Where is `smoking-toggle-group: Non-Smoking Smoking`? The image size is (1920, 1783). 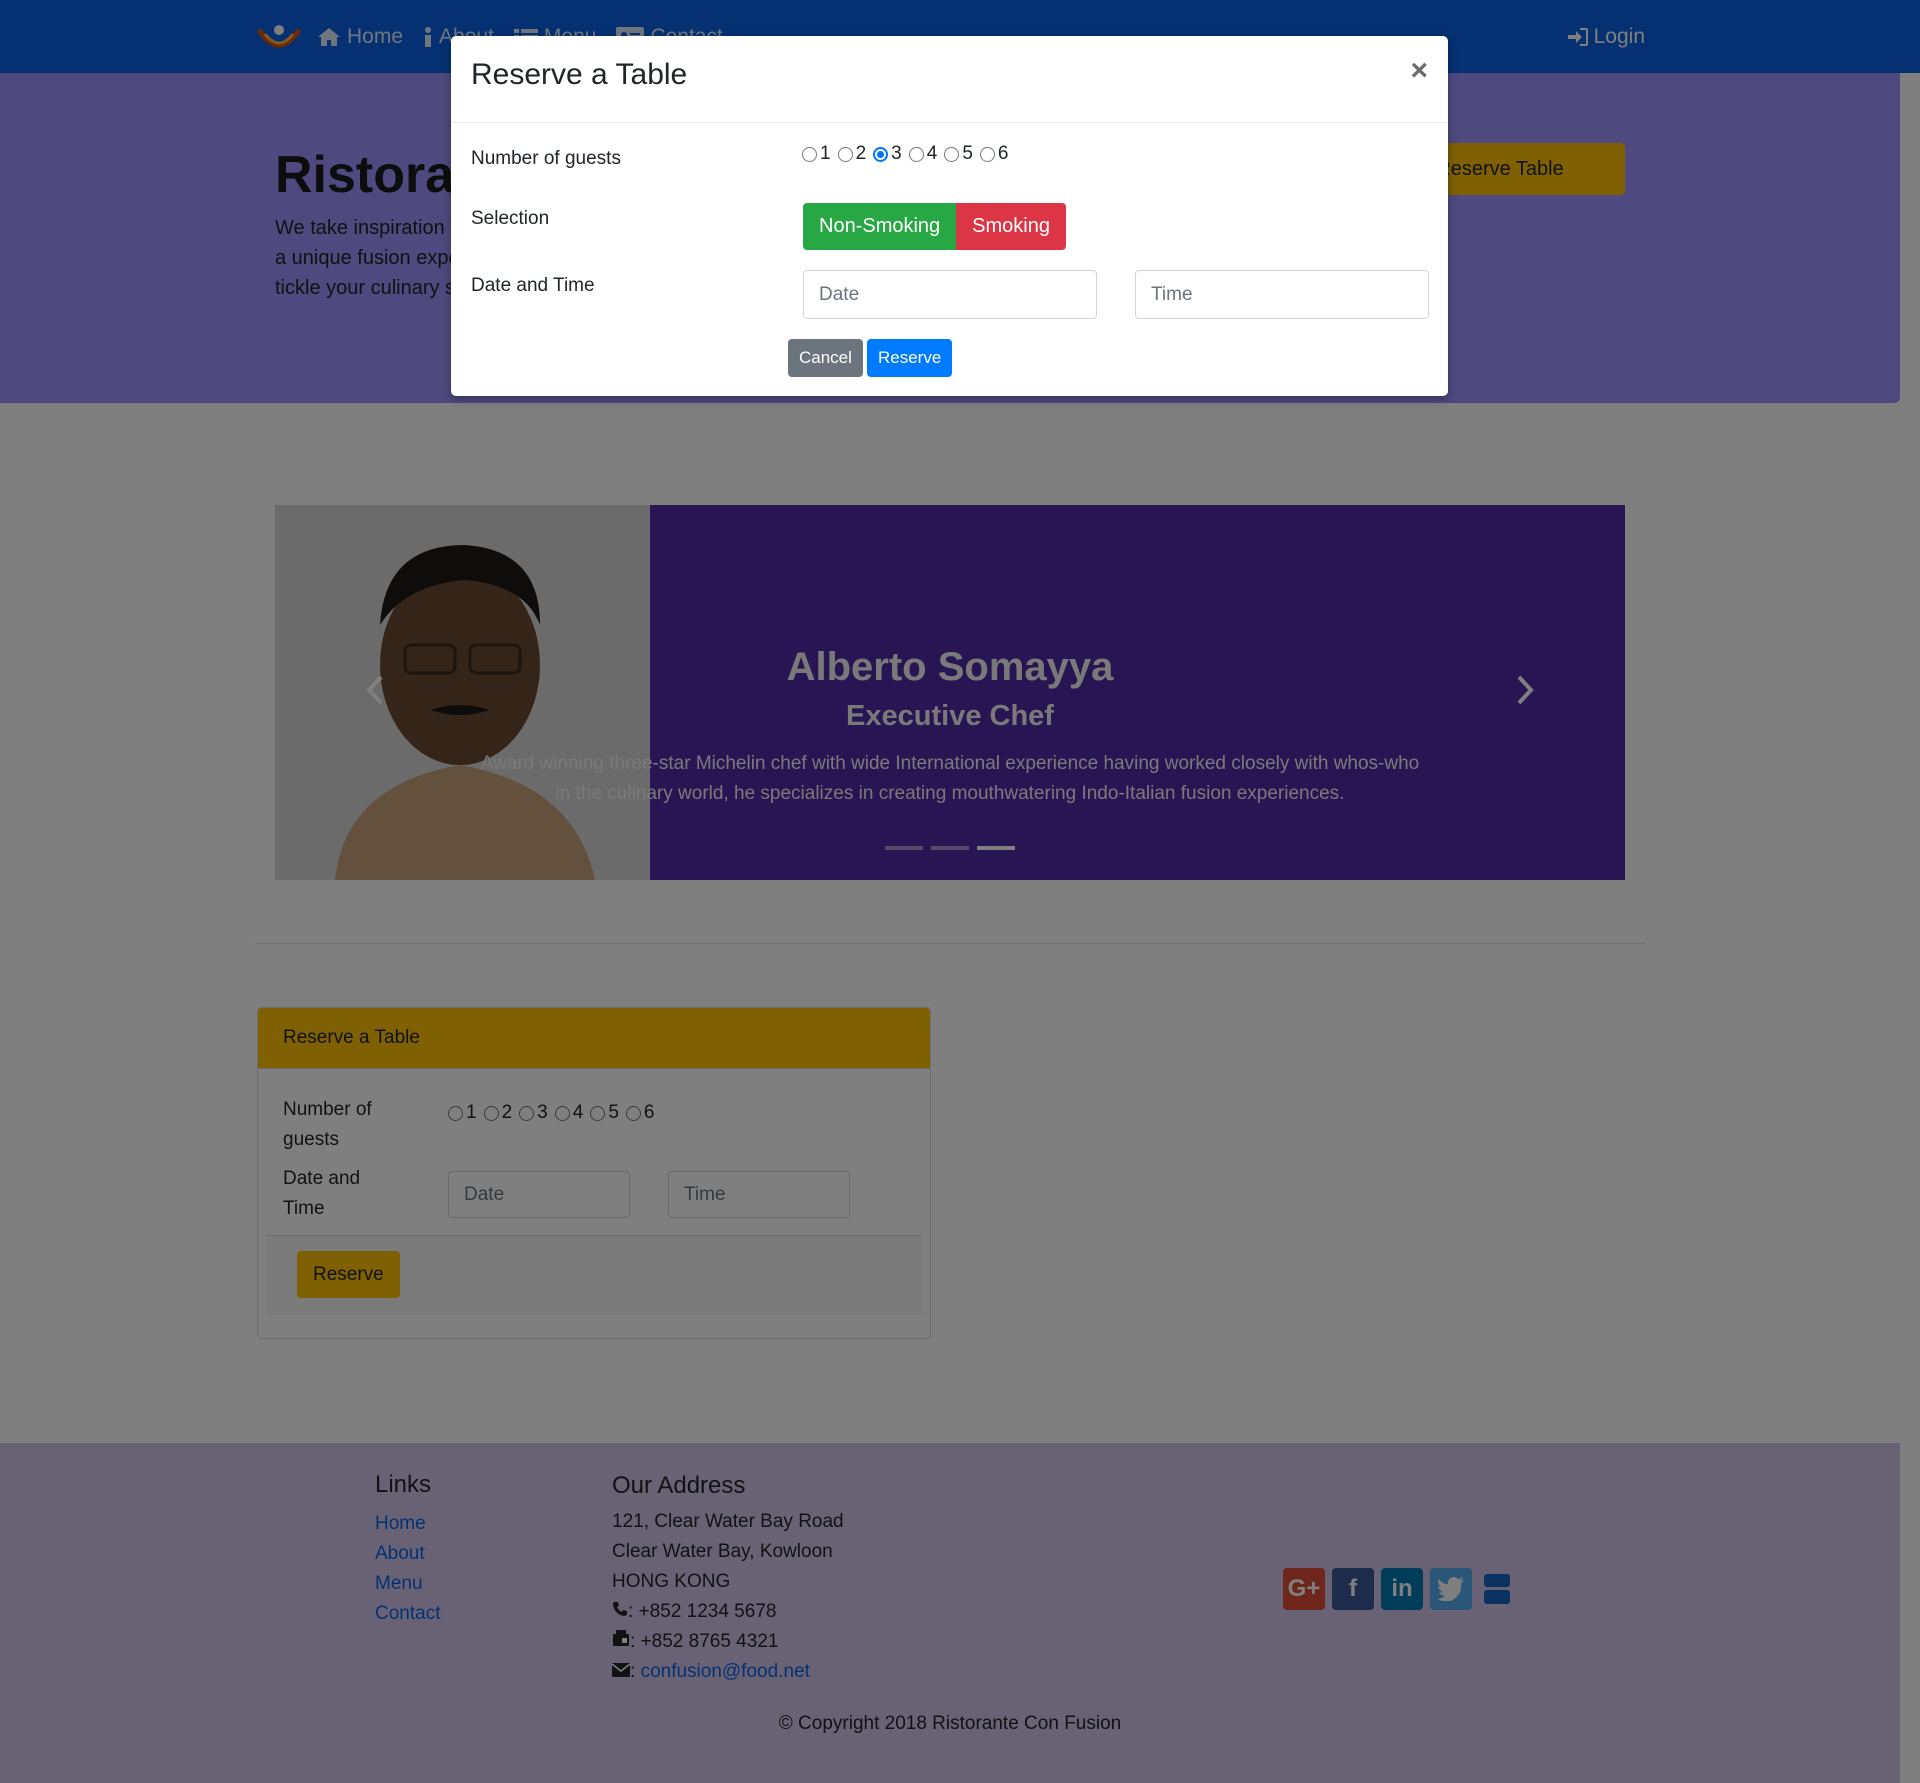 smoking-toggle-group: Non-Smoking Smoking is located at coordinates (934, 226).